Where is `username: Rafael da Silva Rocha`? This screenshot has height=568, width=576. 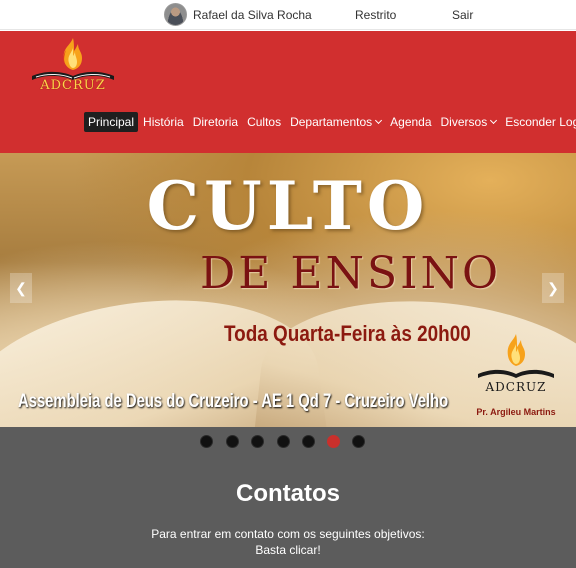
username: Rafael da Silva Rocha is located at coordinates (252, 15).